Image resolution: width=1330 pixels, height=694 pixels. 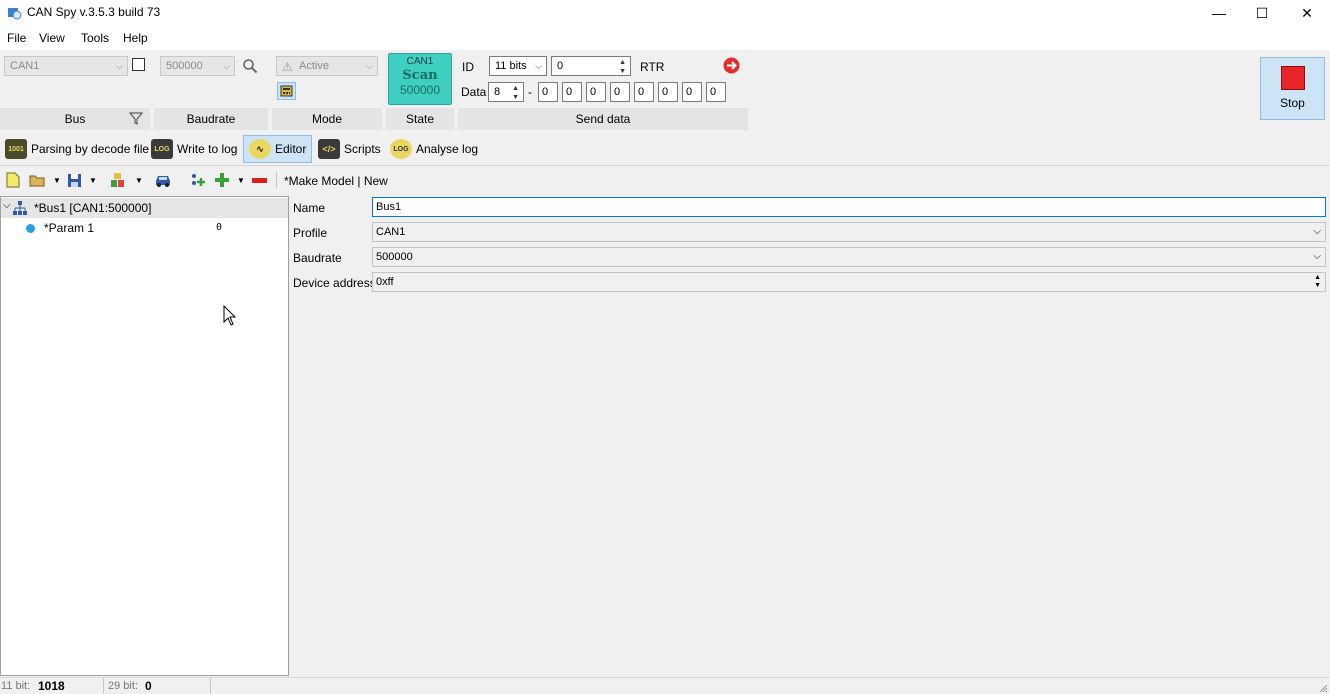 What do you see at coordinates (52, 38) in the screenshot?
I see `menu-view: View` at bounding box center [52, 38].